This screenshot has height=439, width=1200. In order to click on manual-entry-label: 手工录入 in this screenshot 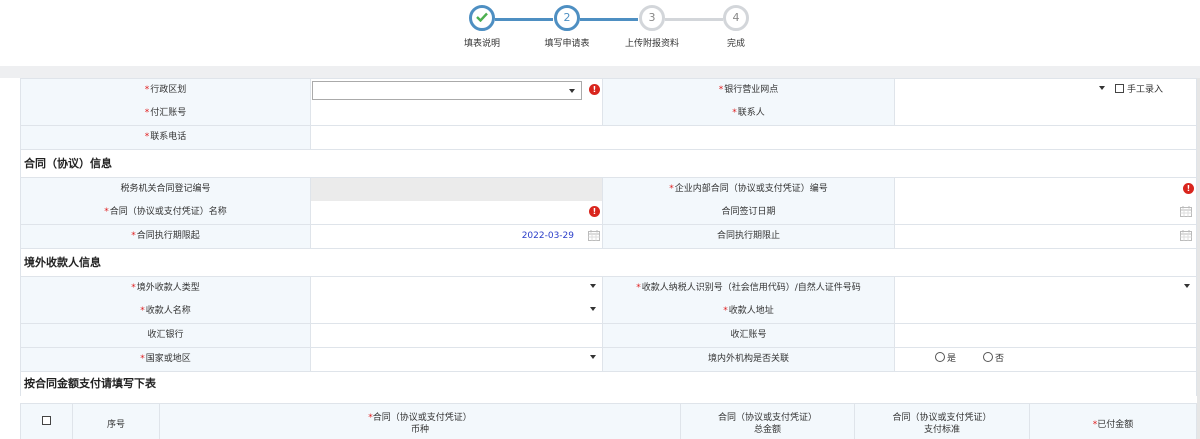, I will do `click(1145, 90)`.